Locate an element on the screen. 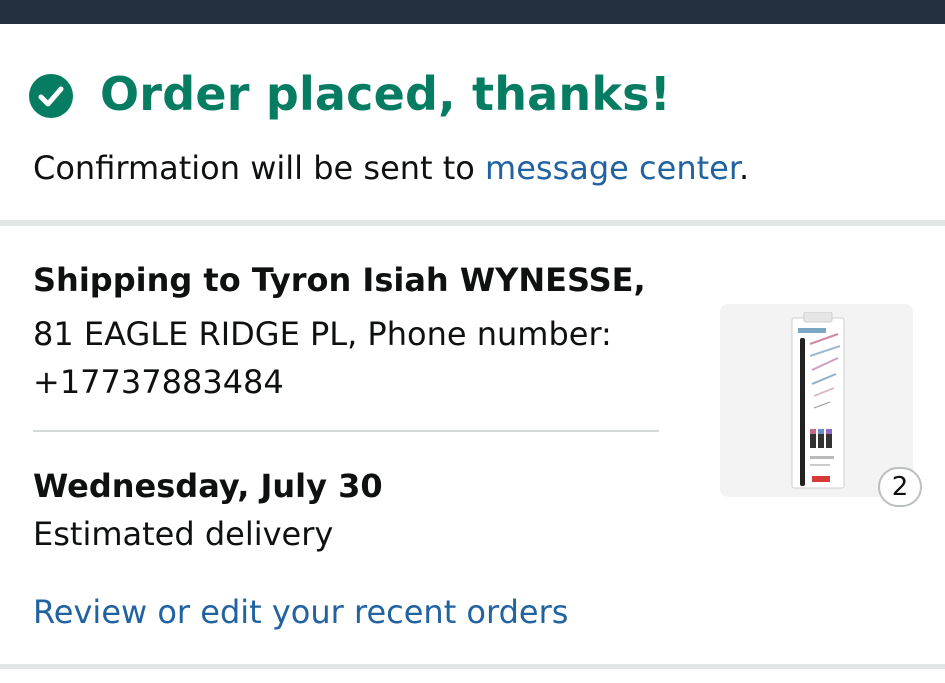  confirmation-title: Order placed, thanks! is located at coordinates (385, 94).